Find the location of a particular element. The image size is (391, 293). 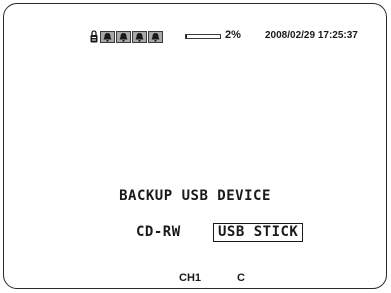

mode-label: C is located at coordinates (241, 278).